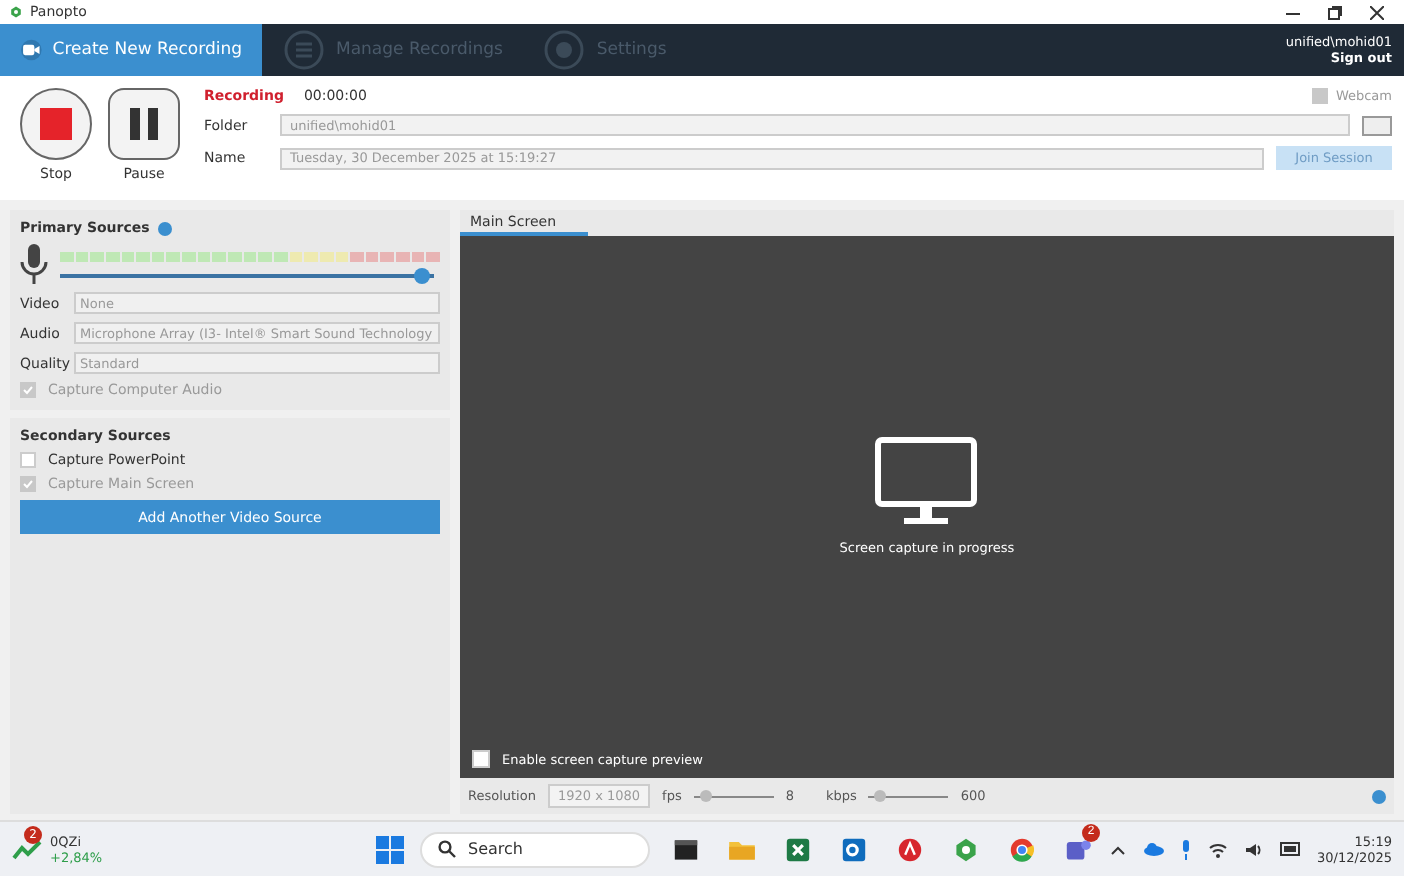  What do you see at coordinates (1217, 849) in the screenshot?
I see `wifi-icon` at bounding box center [1217, 849].